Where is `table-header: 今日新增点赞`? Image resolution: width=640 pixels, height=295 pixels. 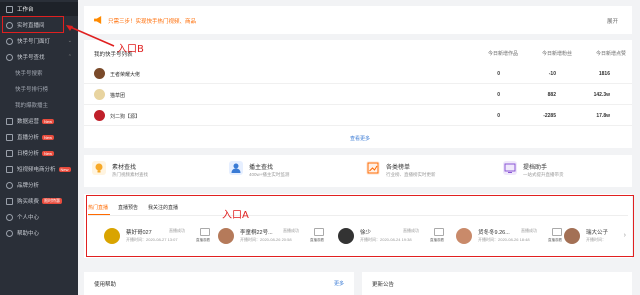 table-header: 今日新增点赞 is located at coordinates (610, 54).